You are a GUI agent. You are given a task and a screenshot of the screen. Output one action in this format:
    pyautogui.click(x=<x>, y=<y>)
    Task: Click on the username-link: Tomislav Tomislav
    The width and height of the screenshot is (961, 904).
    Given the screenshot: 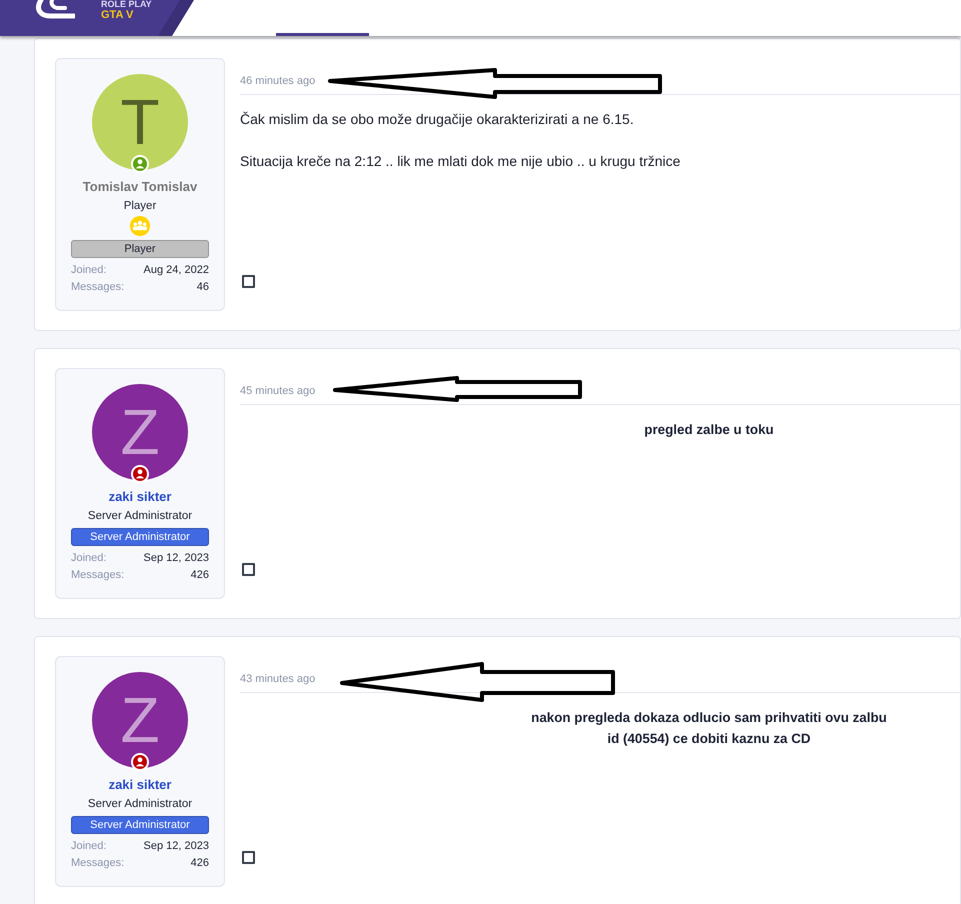 What is the action you would take?
    pyautogui.click(x=140, y=187)
    